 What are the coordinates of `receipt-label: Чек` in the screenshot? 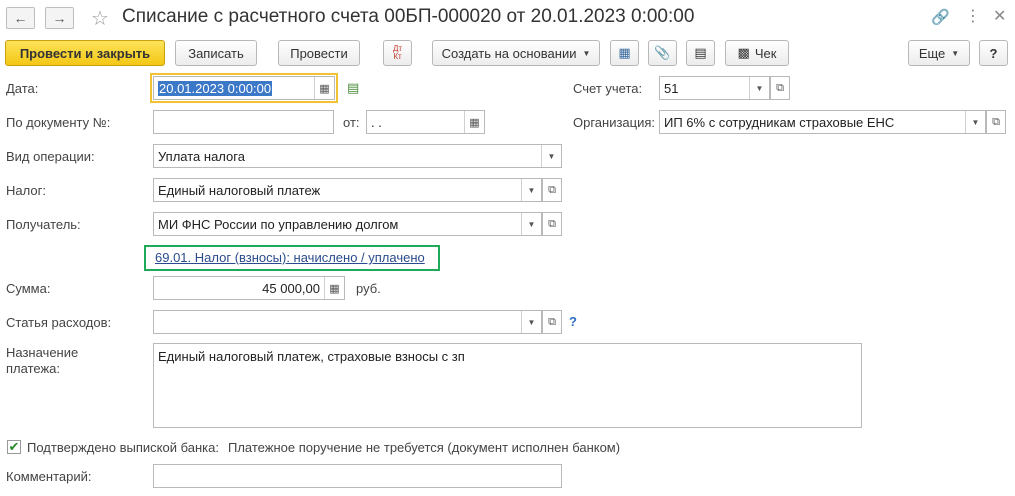 It's located at (765, 53).